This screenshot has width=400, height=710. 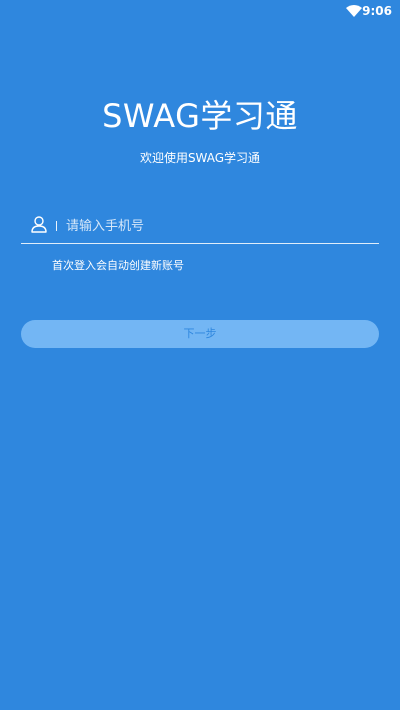 What do you see at coordinates (216, 226) in the screenshot?
I see `phone-input` at bounding box center [216, 226].